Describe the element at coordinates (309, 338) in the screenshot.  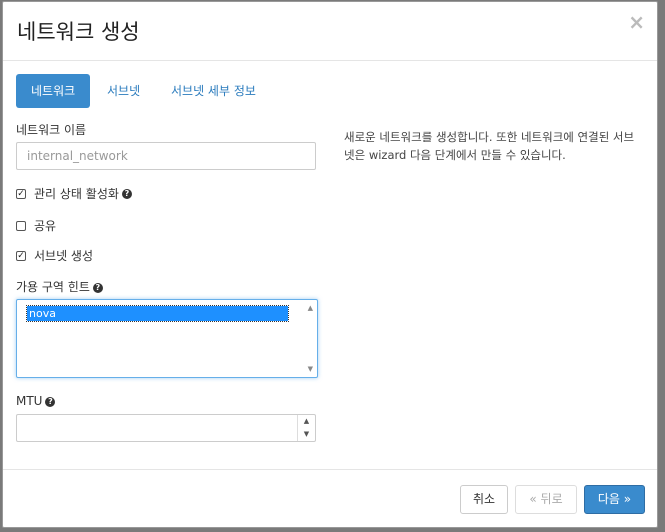
I see `scrollbar: ▲ ▼` at that location.